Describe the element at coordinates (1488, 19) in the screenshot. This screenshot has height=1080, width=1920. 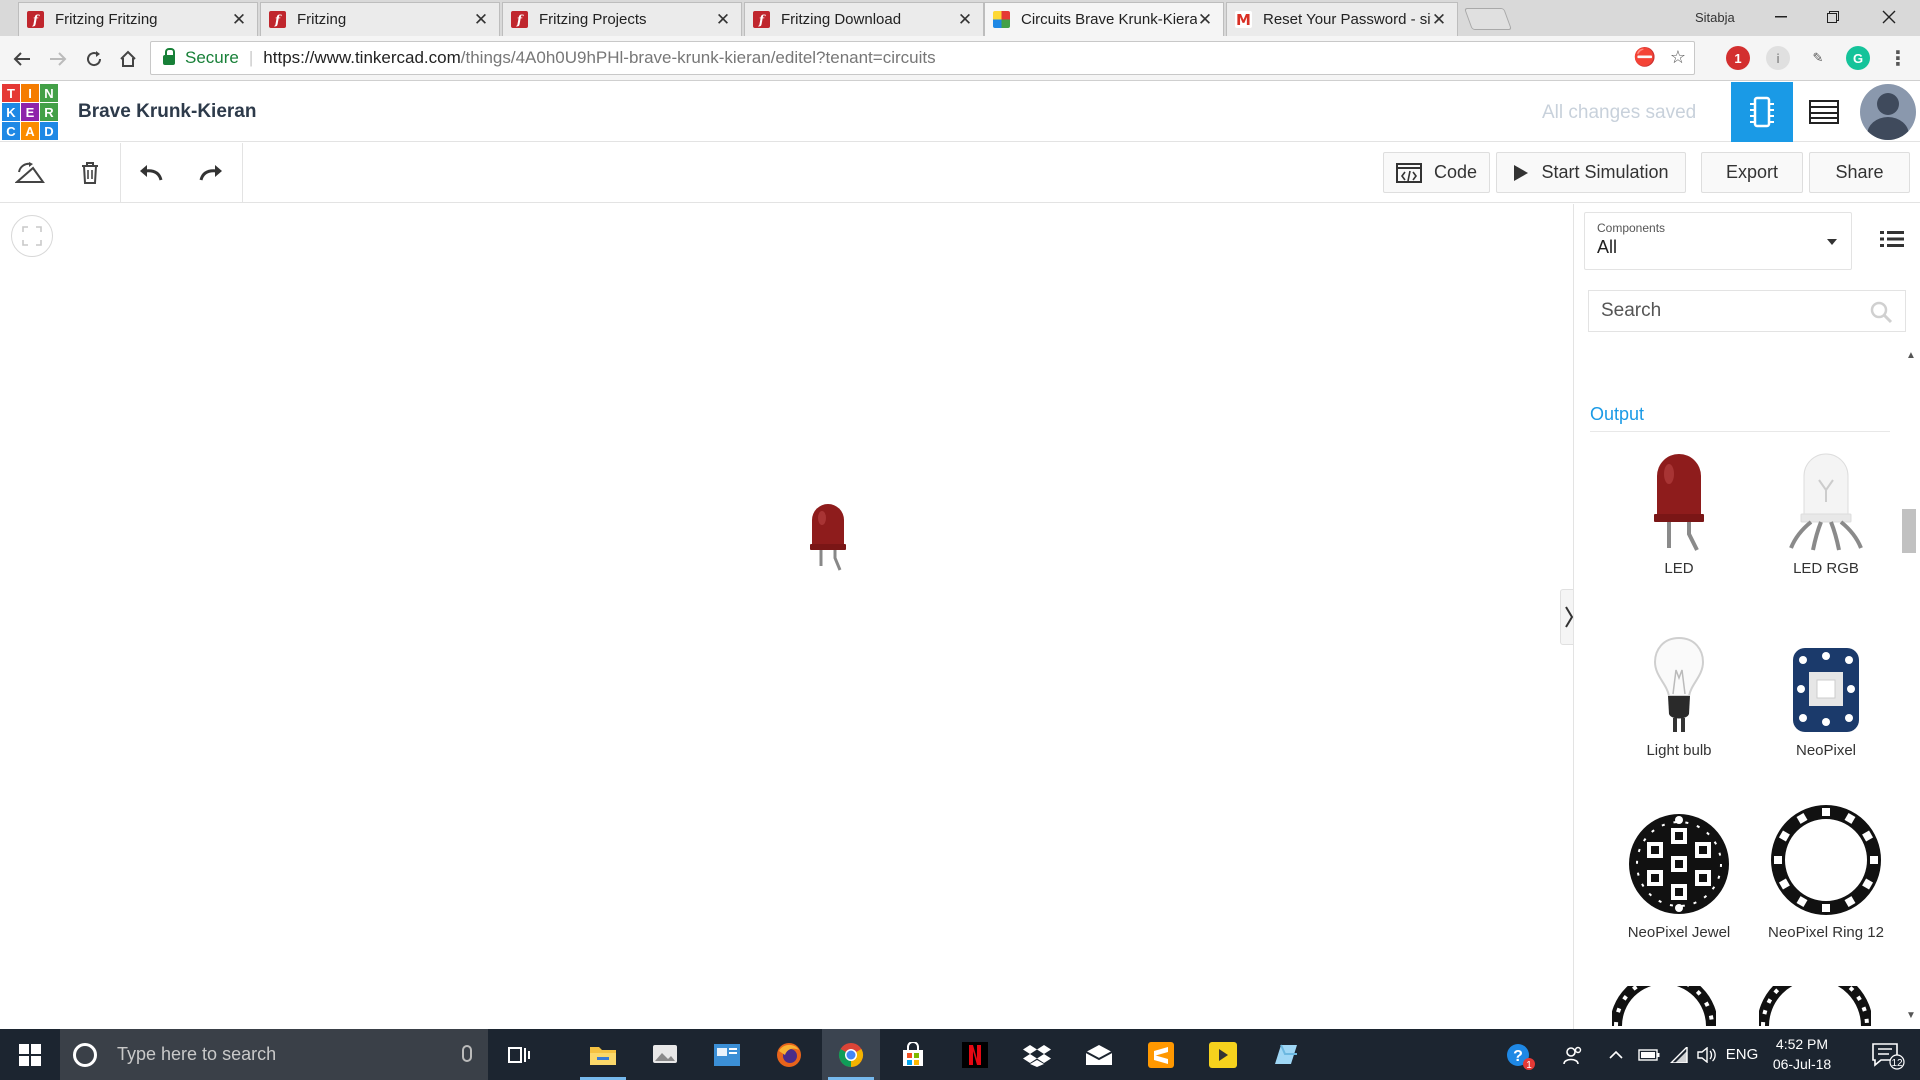
I see `new-tab-button` at that location.